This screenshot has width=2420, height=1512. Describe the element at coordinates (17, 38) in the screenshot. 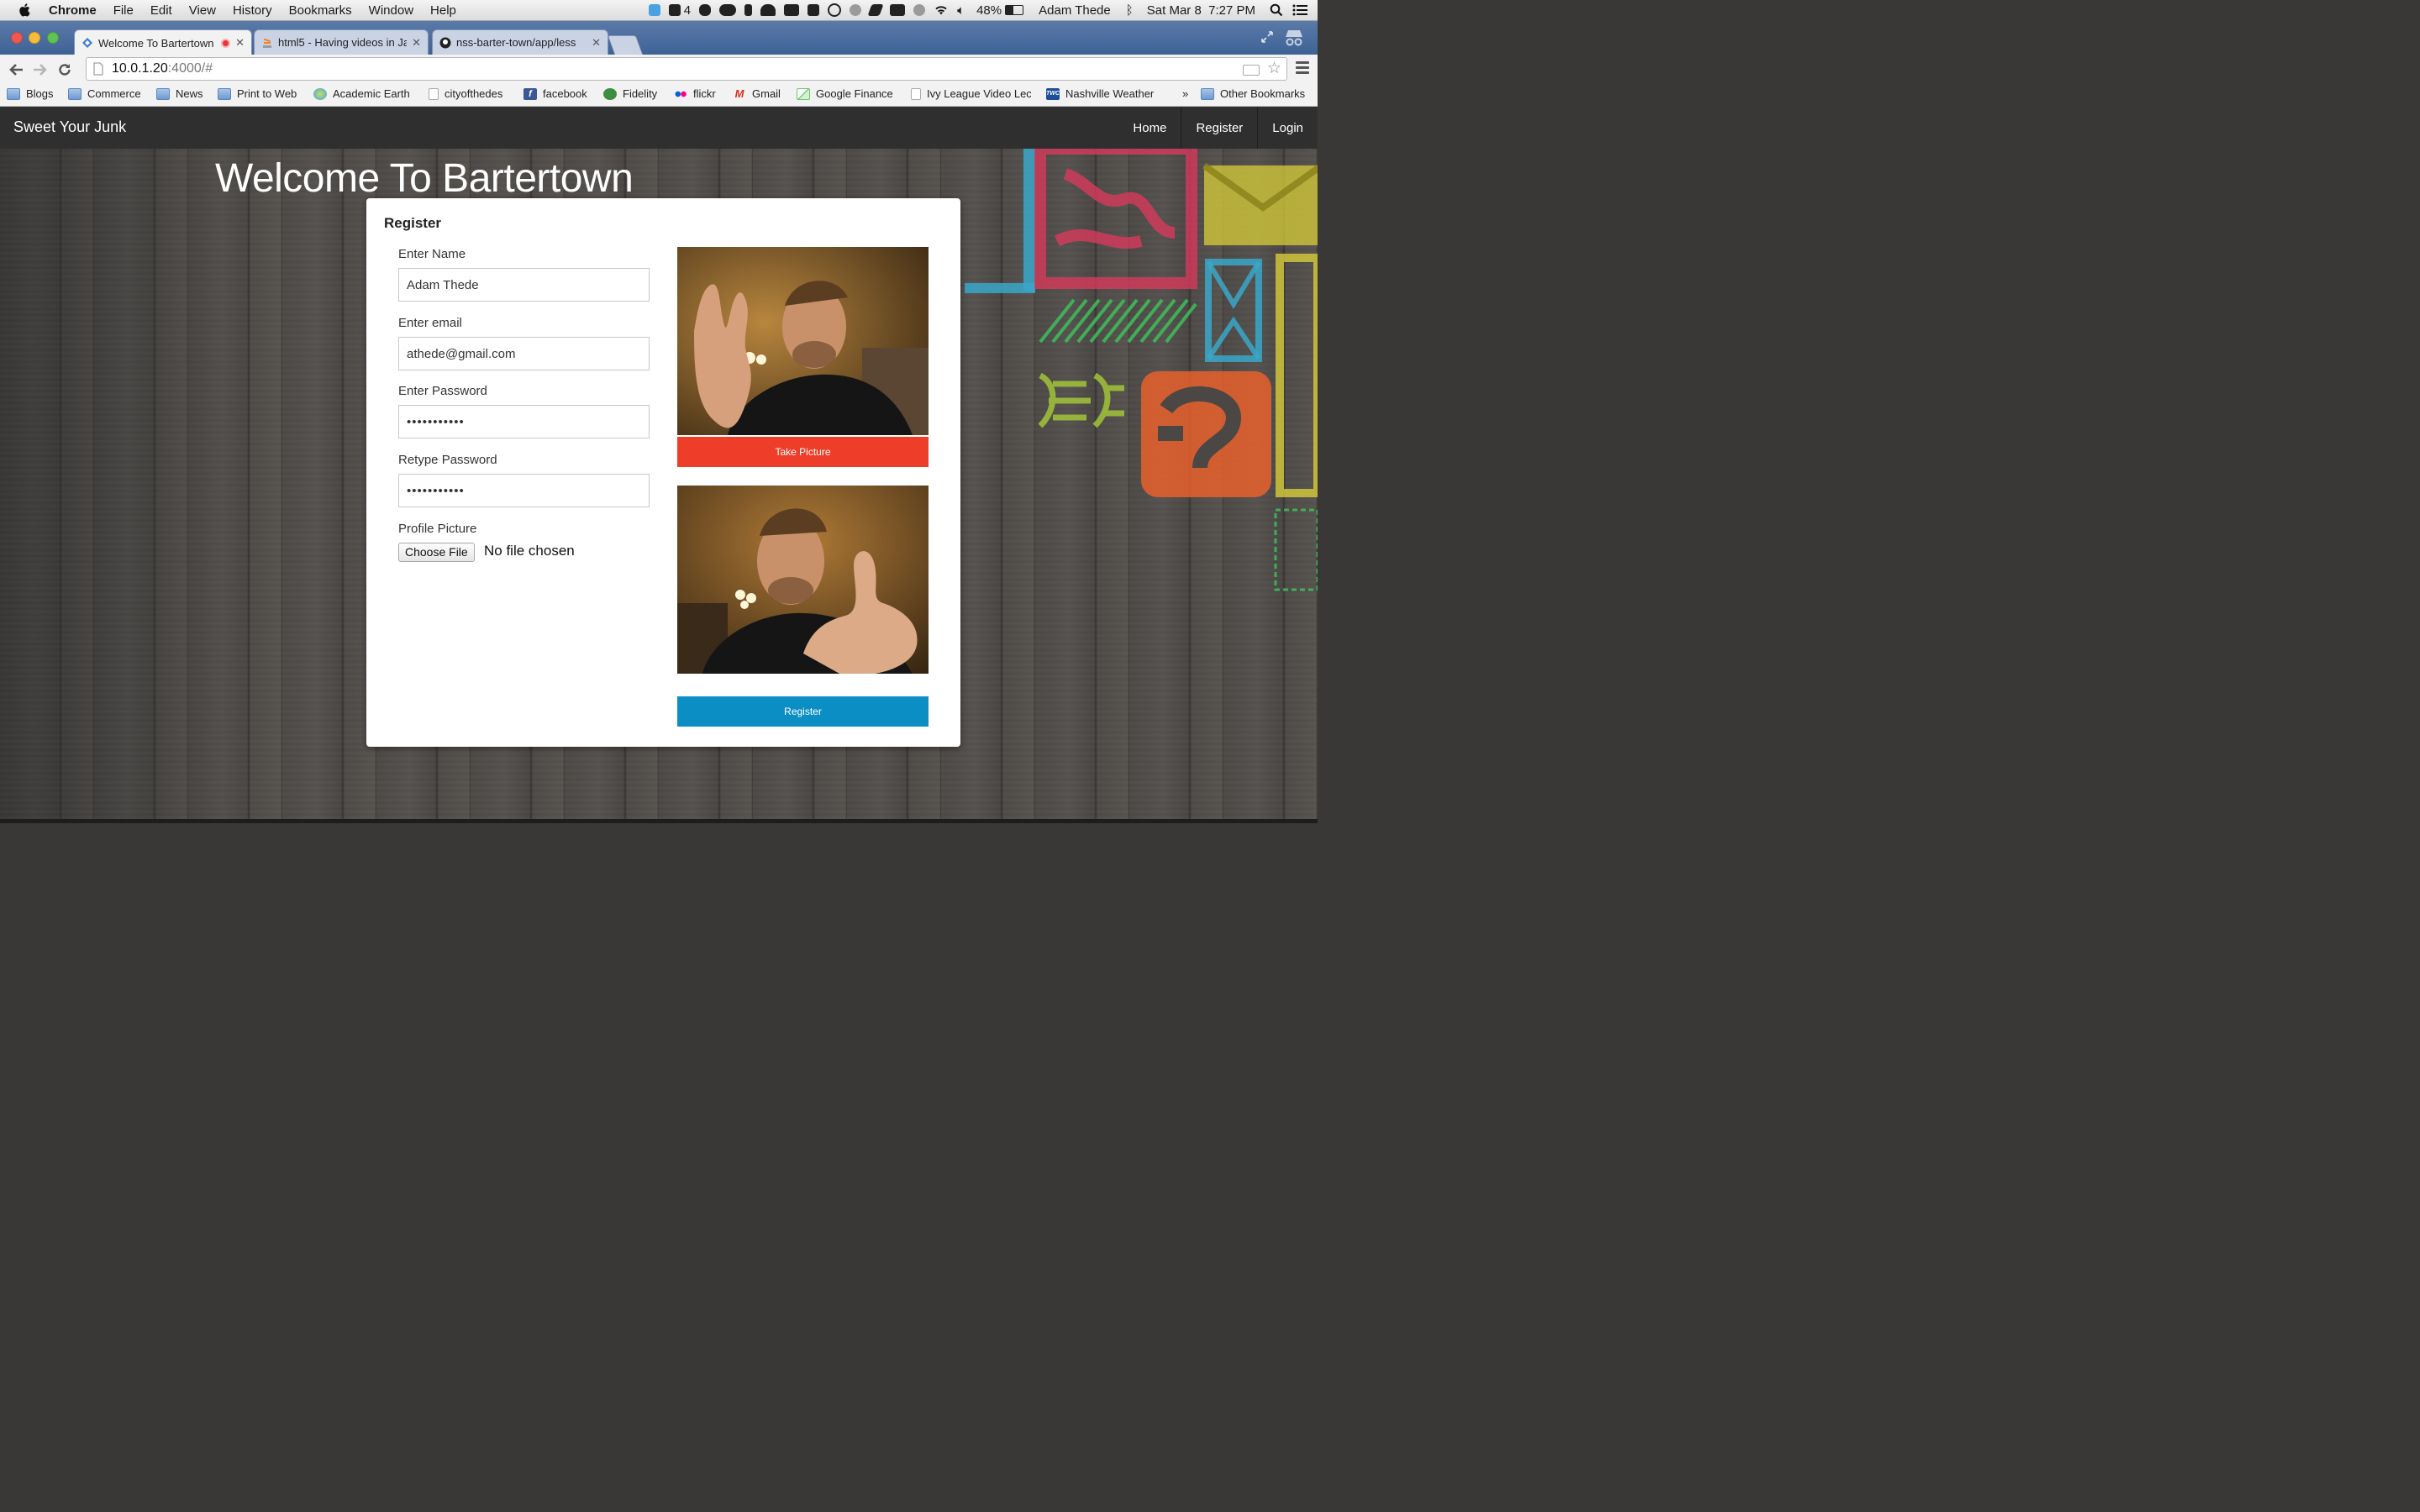

I see `window-close-button` at that location.